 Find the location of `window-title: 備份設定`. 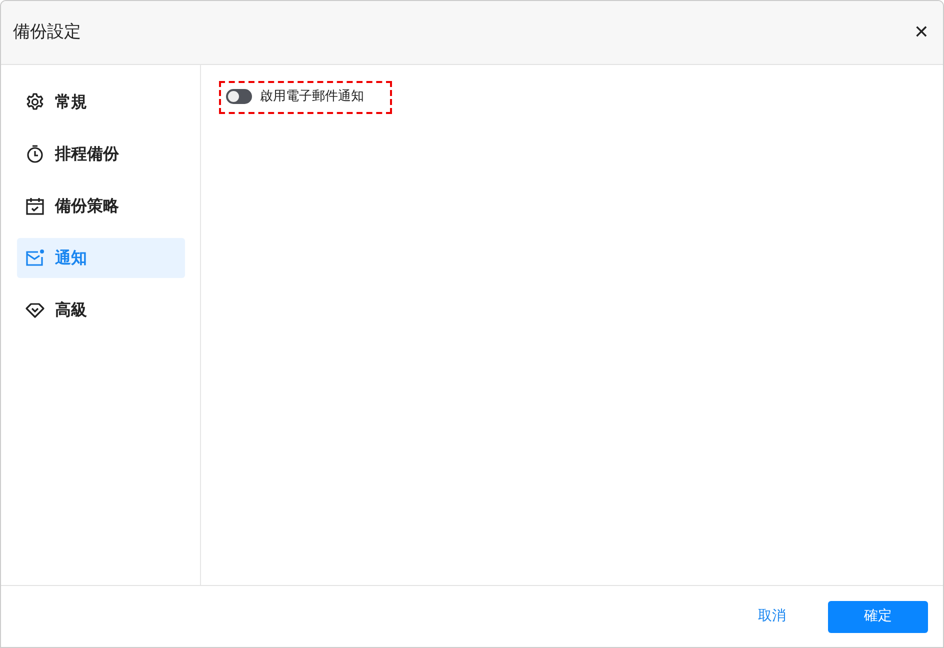

window-title: 備份設定 is located at coordinates (47, 32).